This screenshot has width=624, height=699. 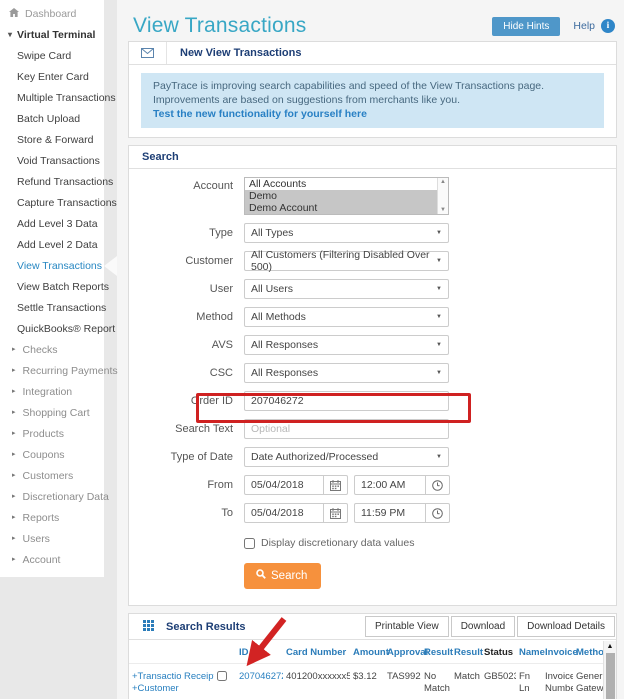 What do you see at coordinates (52, 349) in the screenshot?
I see `sidebar-item-checks: ▸ Checks` at bounding box center [52, 349].